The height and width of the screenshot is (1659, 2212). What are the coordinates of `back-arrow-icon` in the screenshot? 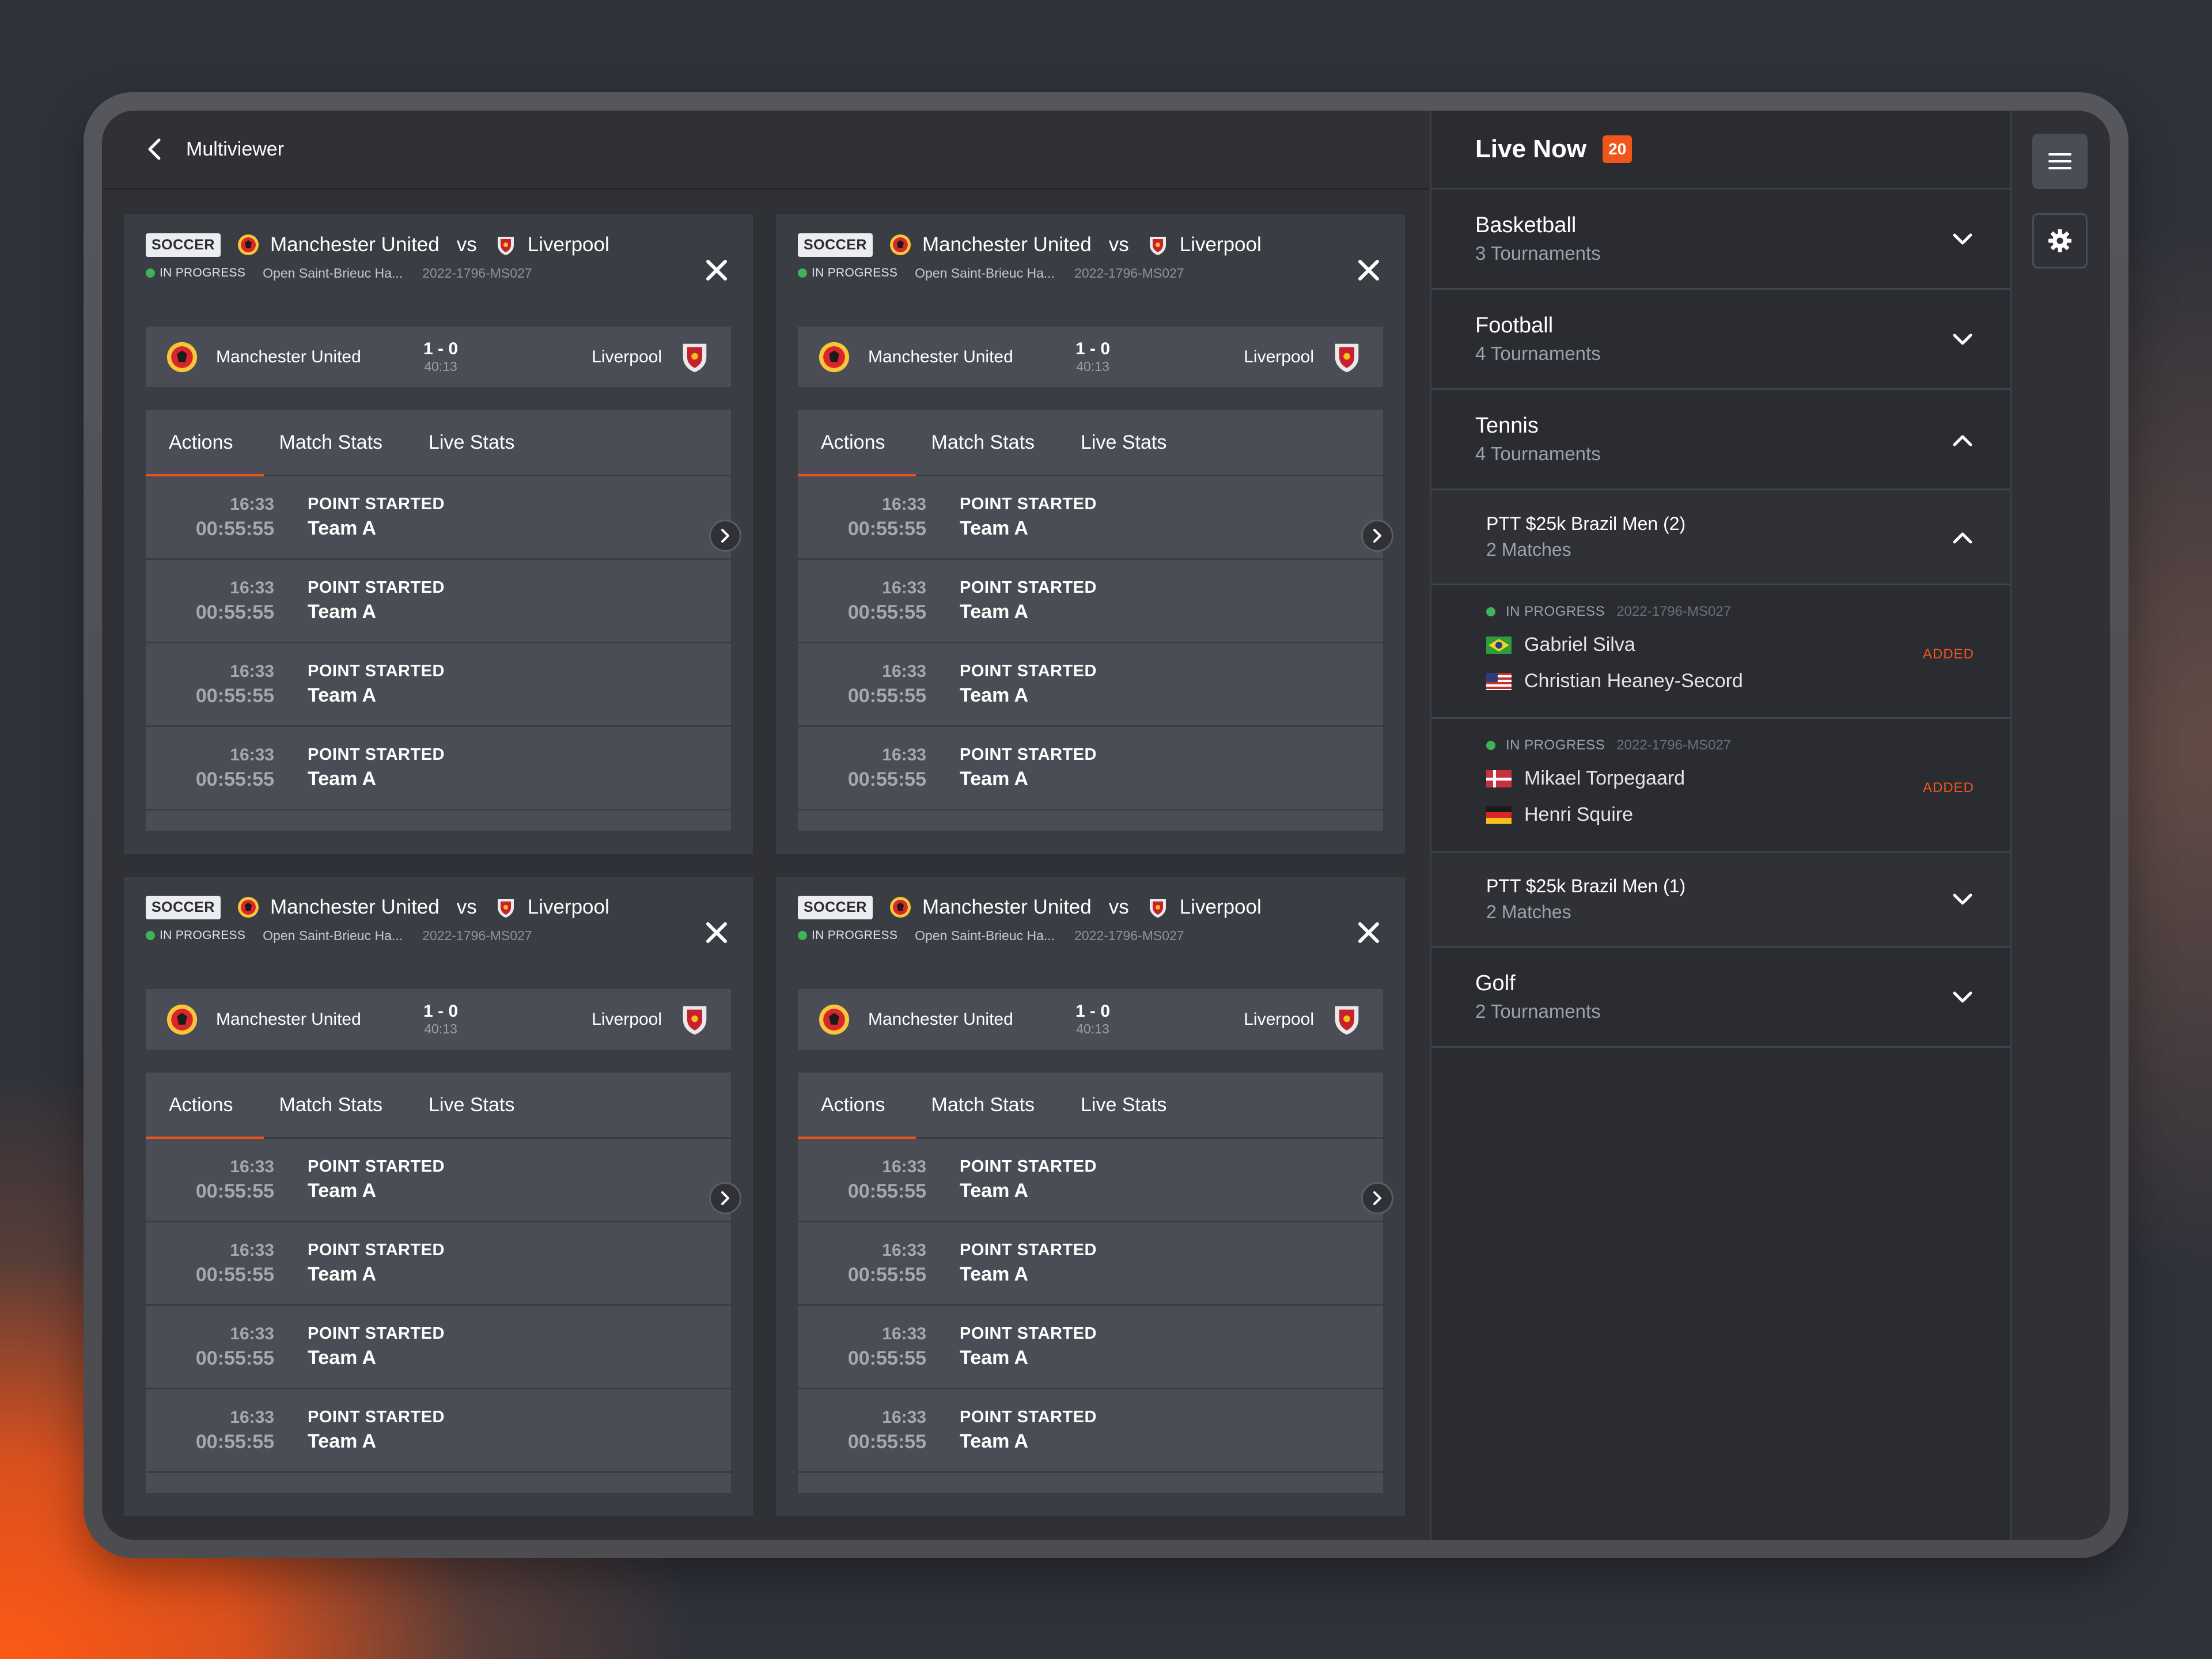 It's located at (154, 149).